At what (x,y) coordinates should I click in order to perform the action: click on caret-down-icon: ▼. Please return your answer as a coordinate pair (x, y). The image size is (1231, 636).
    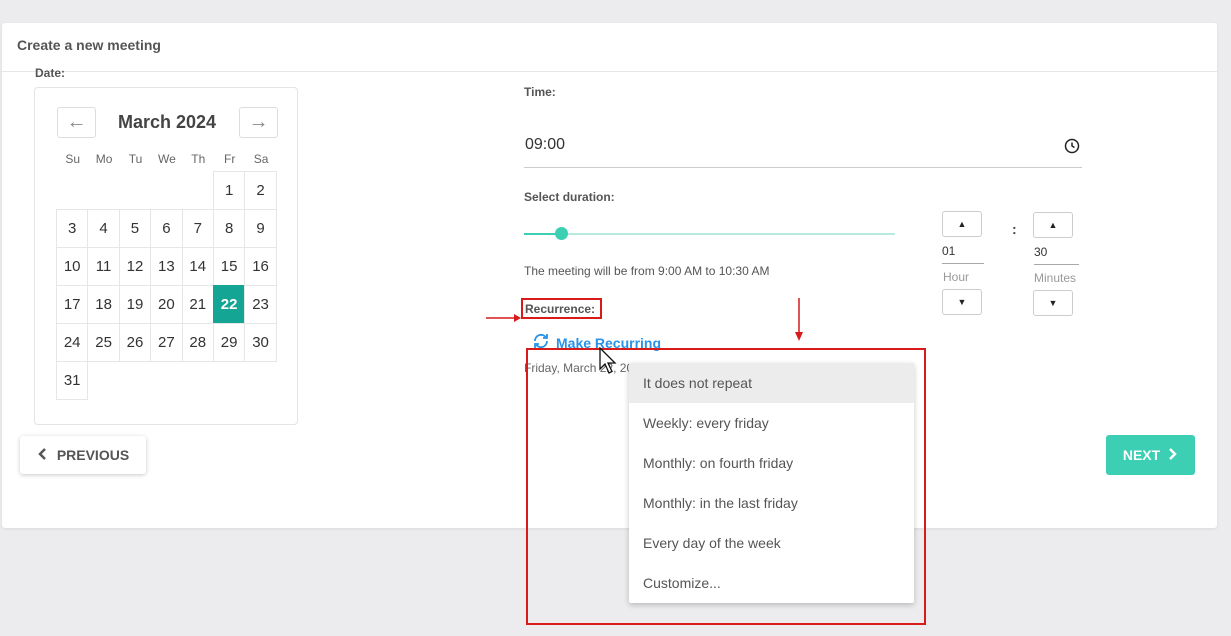
    Looking at the image, I should click on (1053, 303).